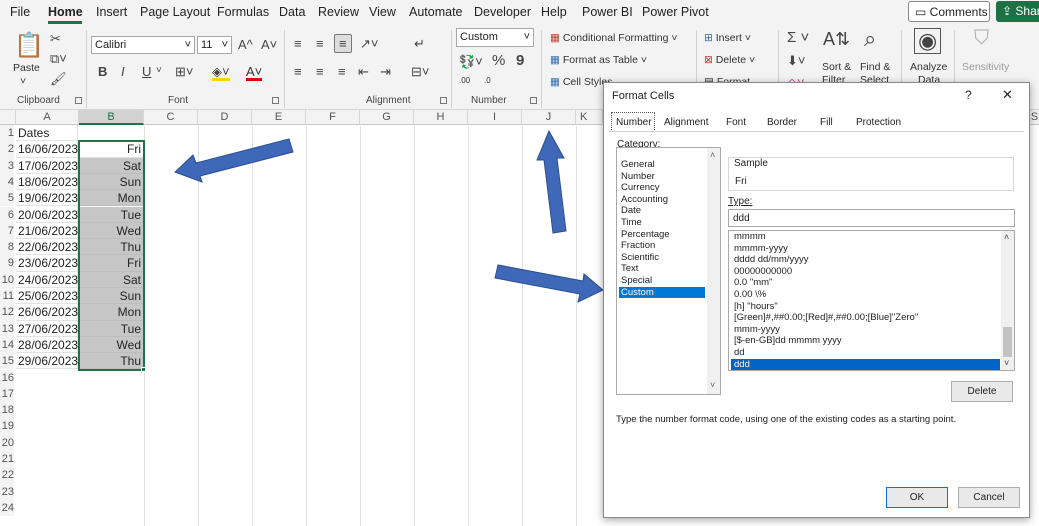  Describe the element at coordinates (634, 122) in the screenshot. I see `tab-number: Number` at that location.